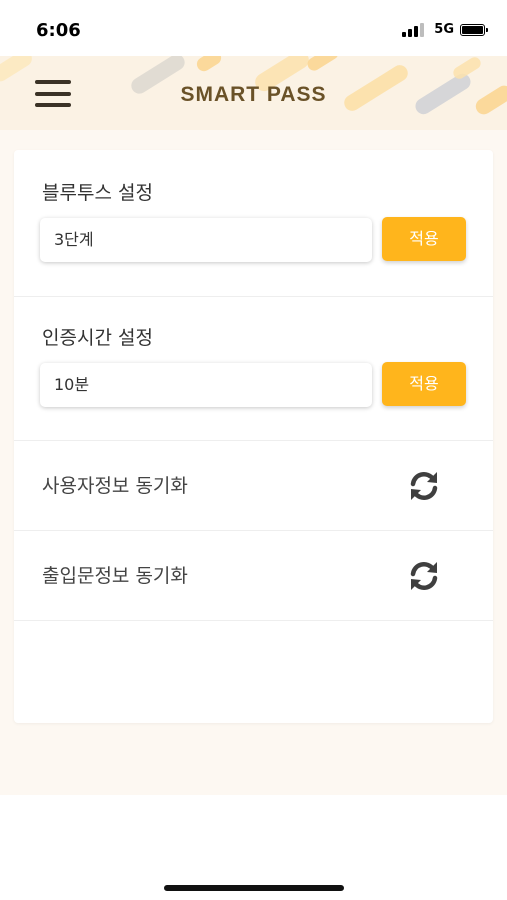 This screenshot has height=900, width=507. I want to click on bluetooth-title: 블루투스 설정, so click(97, 193).